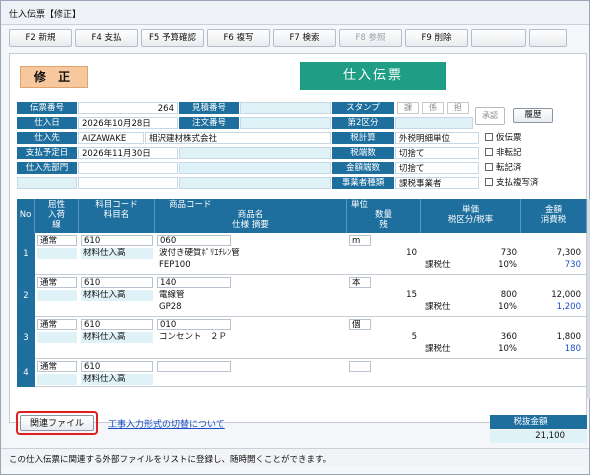 This screenshot has height=475, width=590. I want to click on supplier-label: 仕入先, so click(47, 138).